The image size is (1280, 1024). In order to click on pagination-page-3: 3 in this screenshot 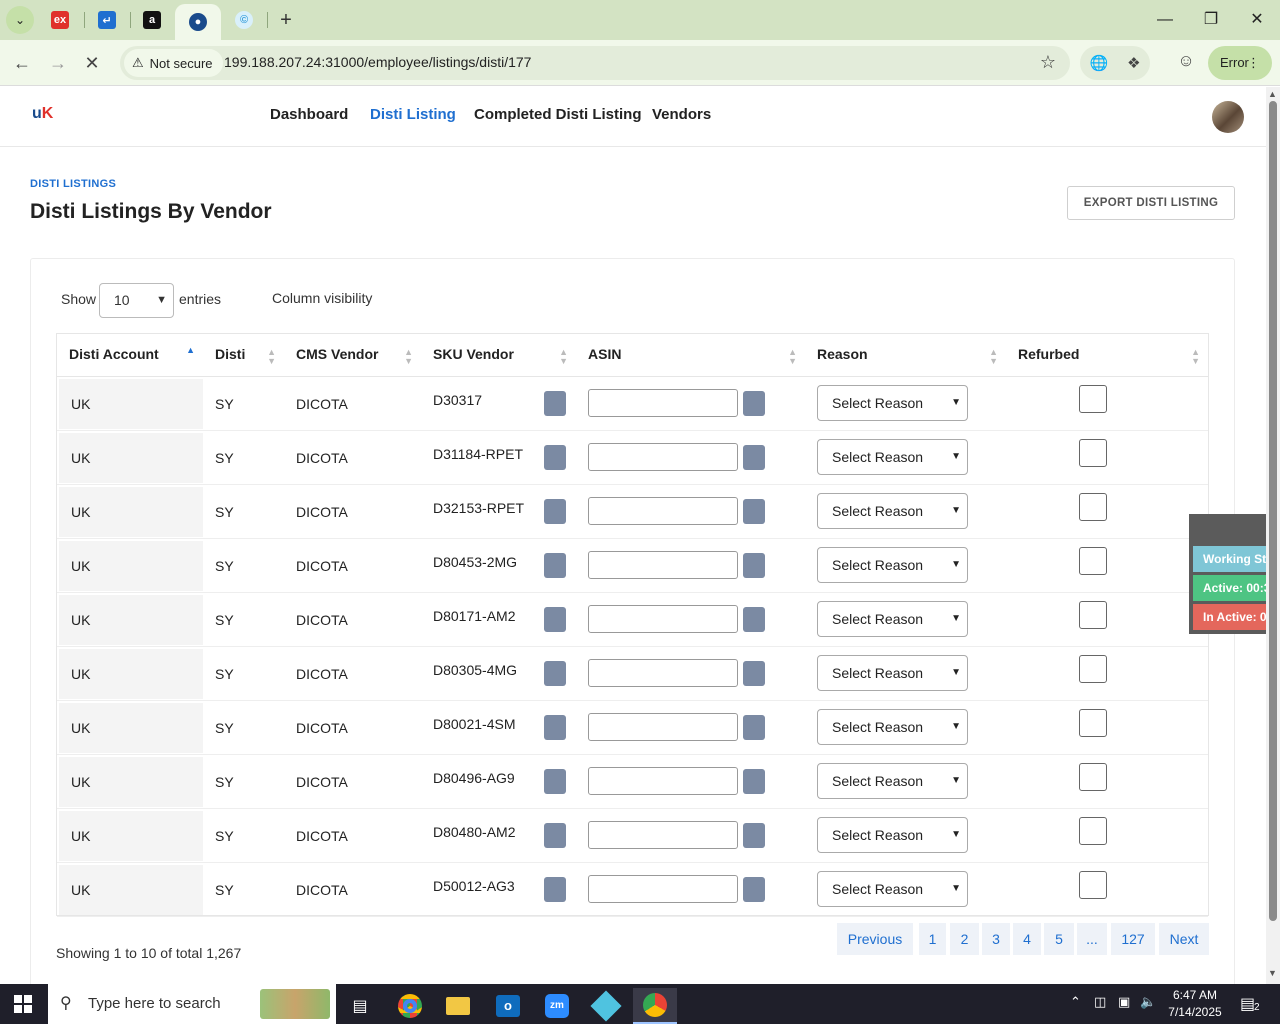, I will do `click(996, 939)`.